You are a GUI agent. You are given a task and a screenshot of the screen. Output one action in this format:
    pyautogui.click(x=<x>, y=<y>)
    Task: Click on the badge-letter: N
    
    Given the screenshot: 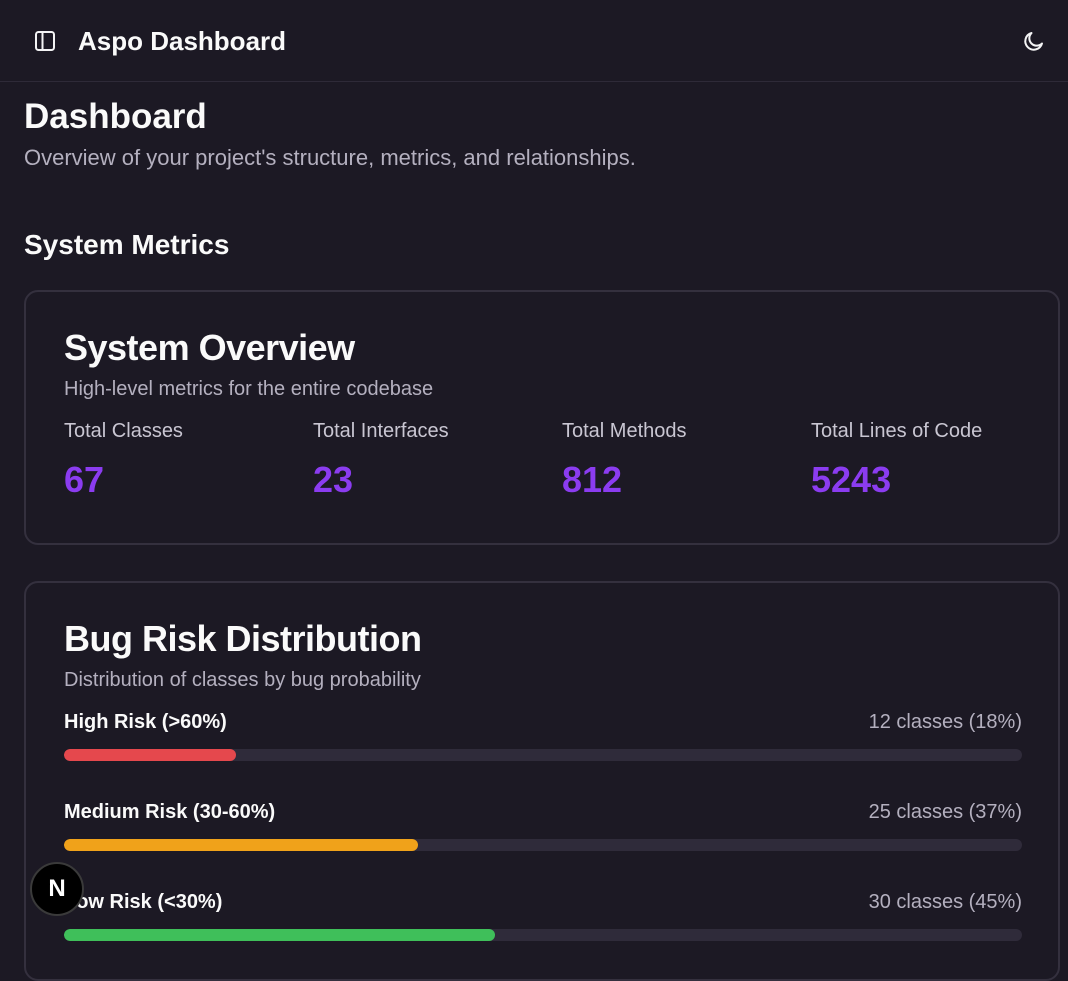 What is the action you would take?
    pyautogui.click(x=57, y=888)
    